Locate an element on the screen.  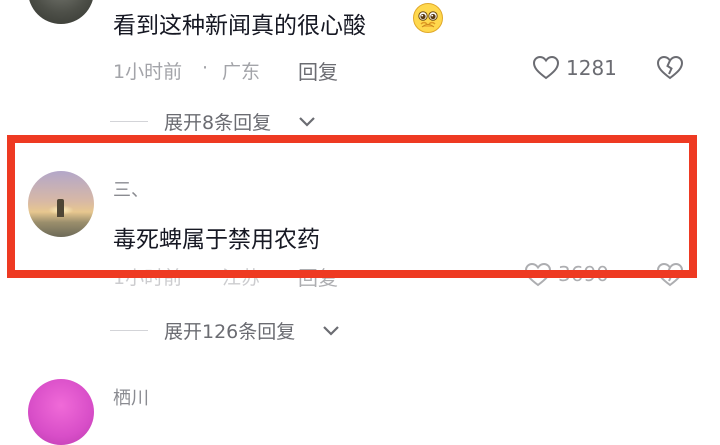
like-heart-icon is located at coordinates (546, 68).